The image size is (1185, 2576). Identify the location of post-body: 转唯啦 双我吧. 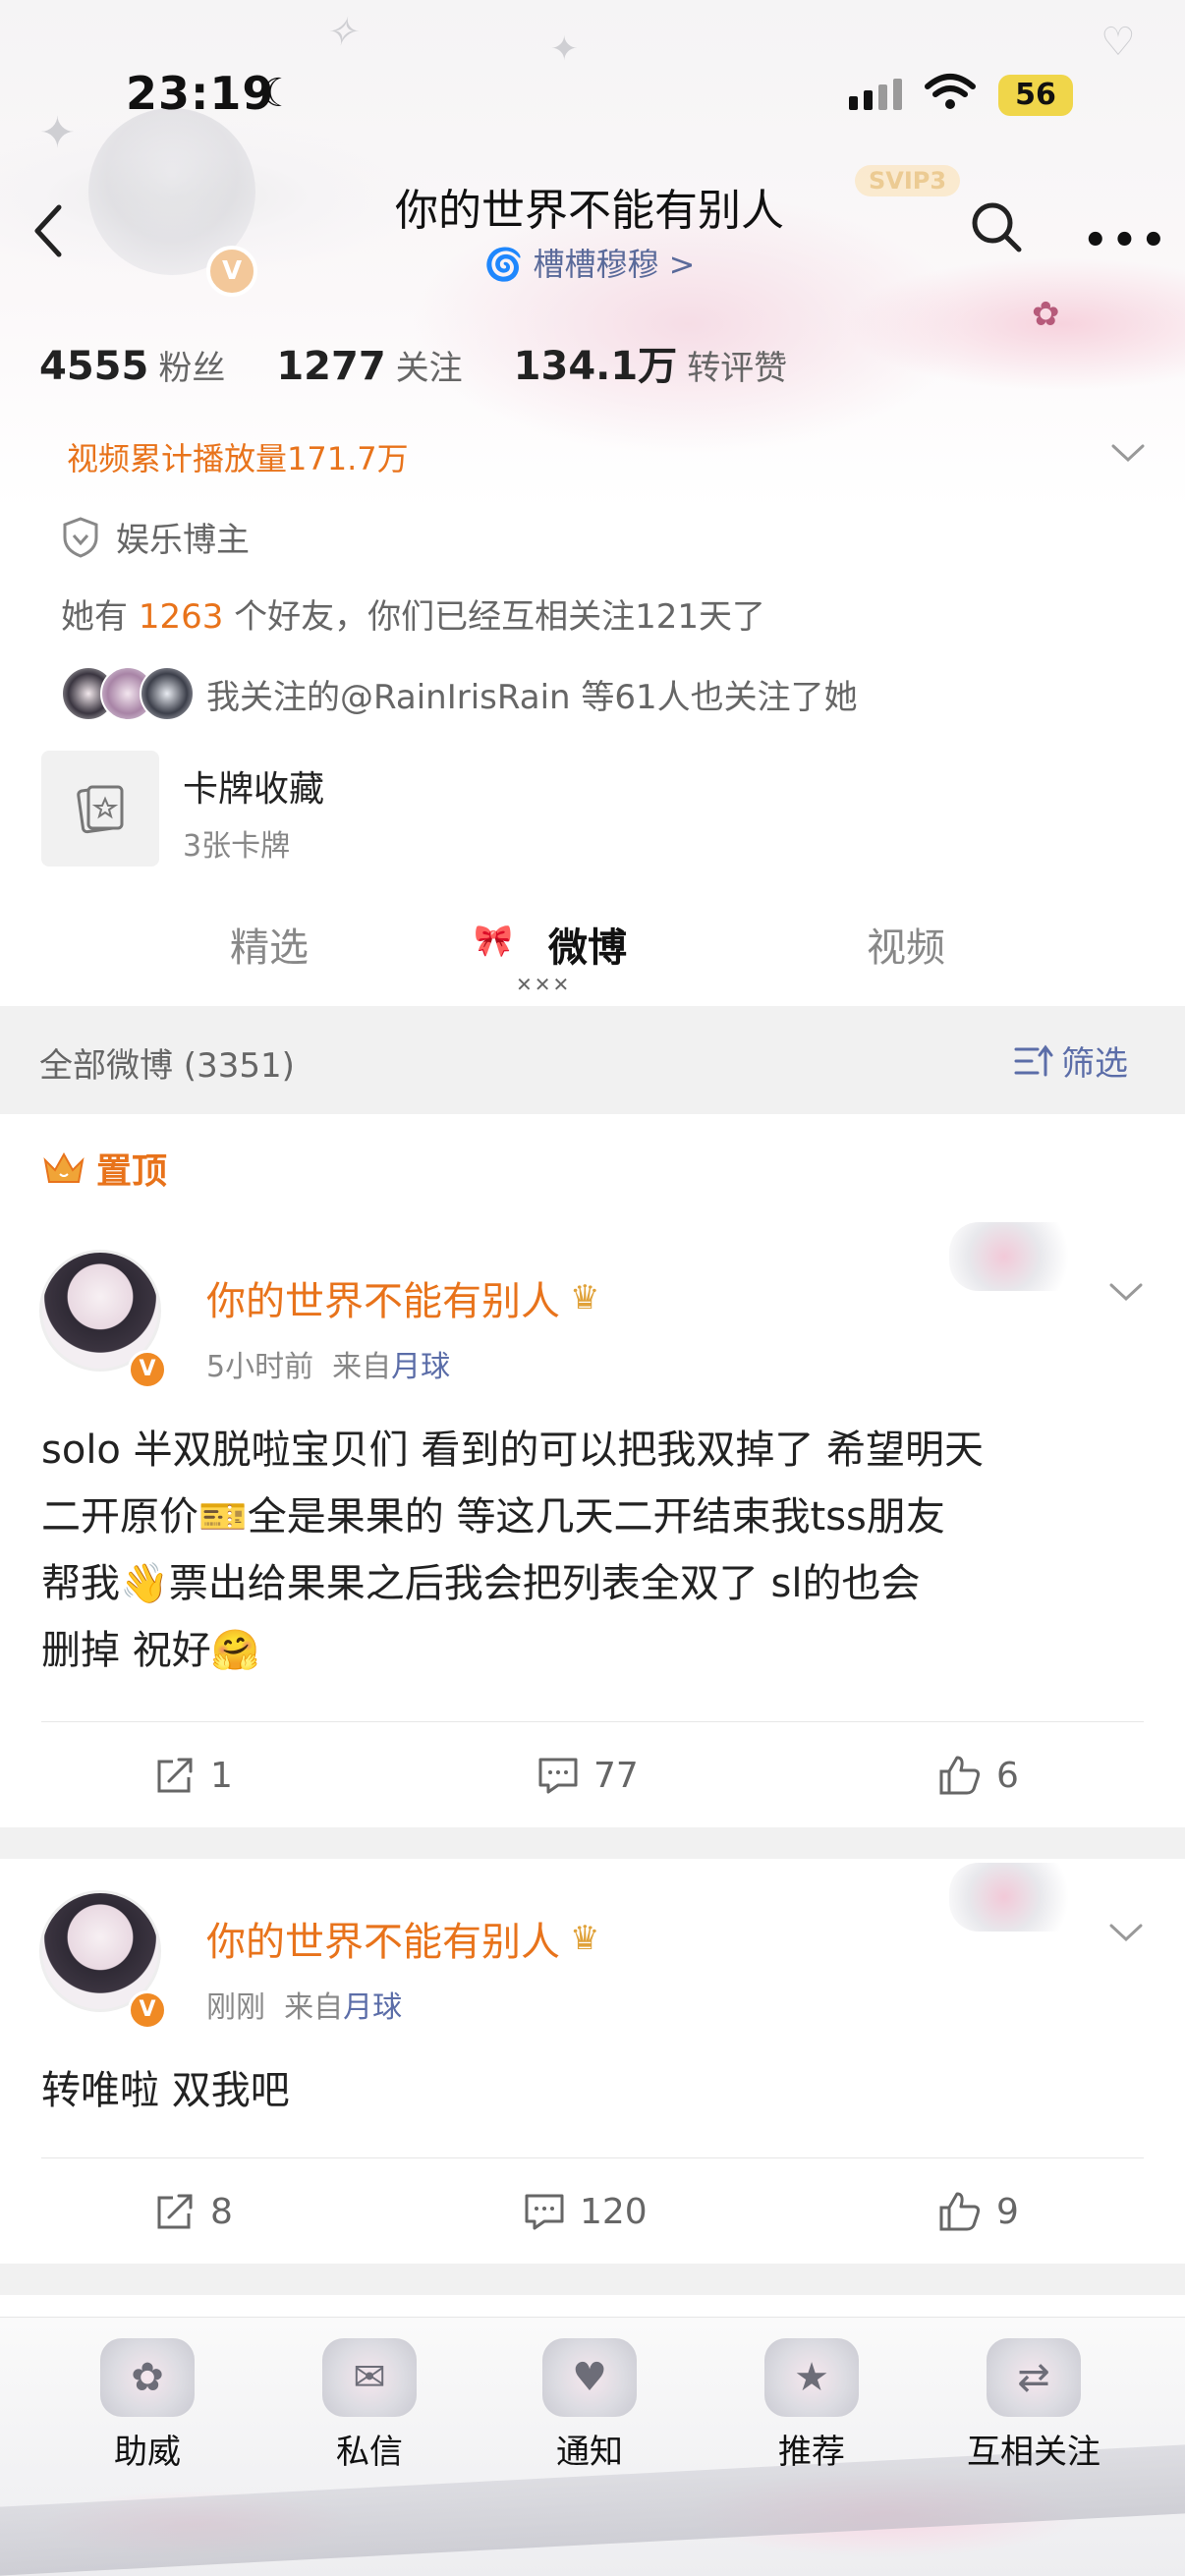
(596, 2090).